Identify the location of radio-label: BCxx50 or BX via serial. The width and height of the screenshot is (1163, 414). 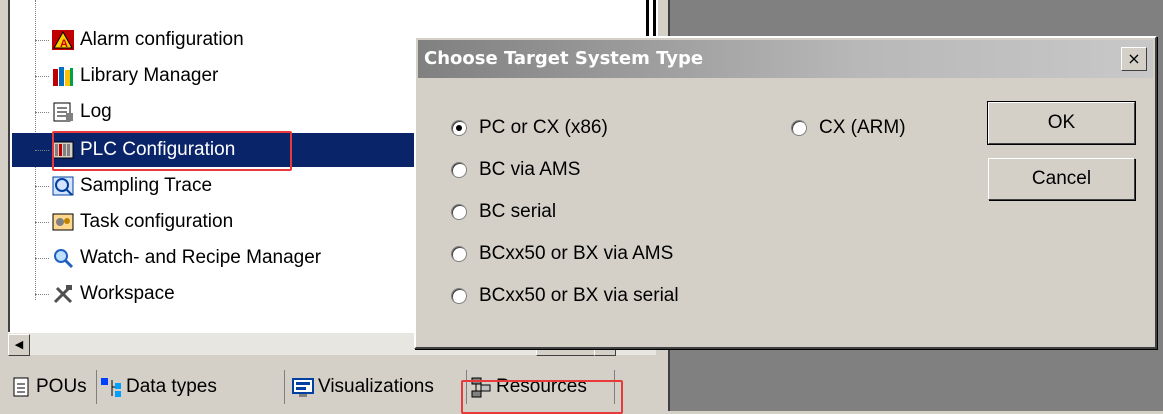
(579, 295).